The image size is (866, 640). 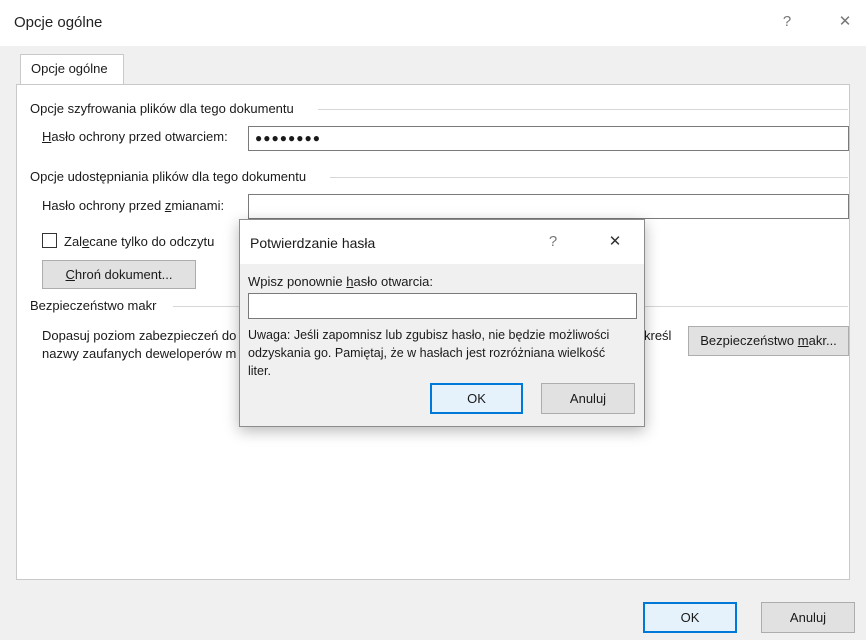 I want to click on modify-password-label: Hasło ochrony przed zmianami:, so click(x=133, y=205).